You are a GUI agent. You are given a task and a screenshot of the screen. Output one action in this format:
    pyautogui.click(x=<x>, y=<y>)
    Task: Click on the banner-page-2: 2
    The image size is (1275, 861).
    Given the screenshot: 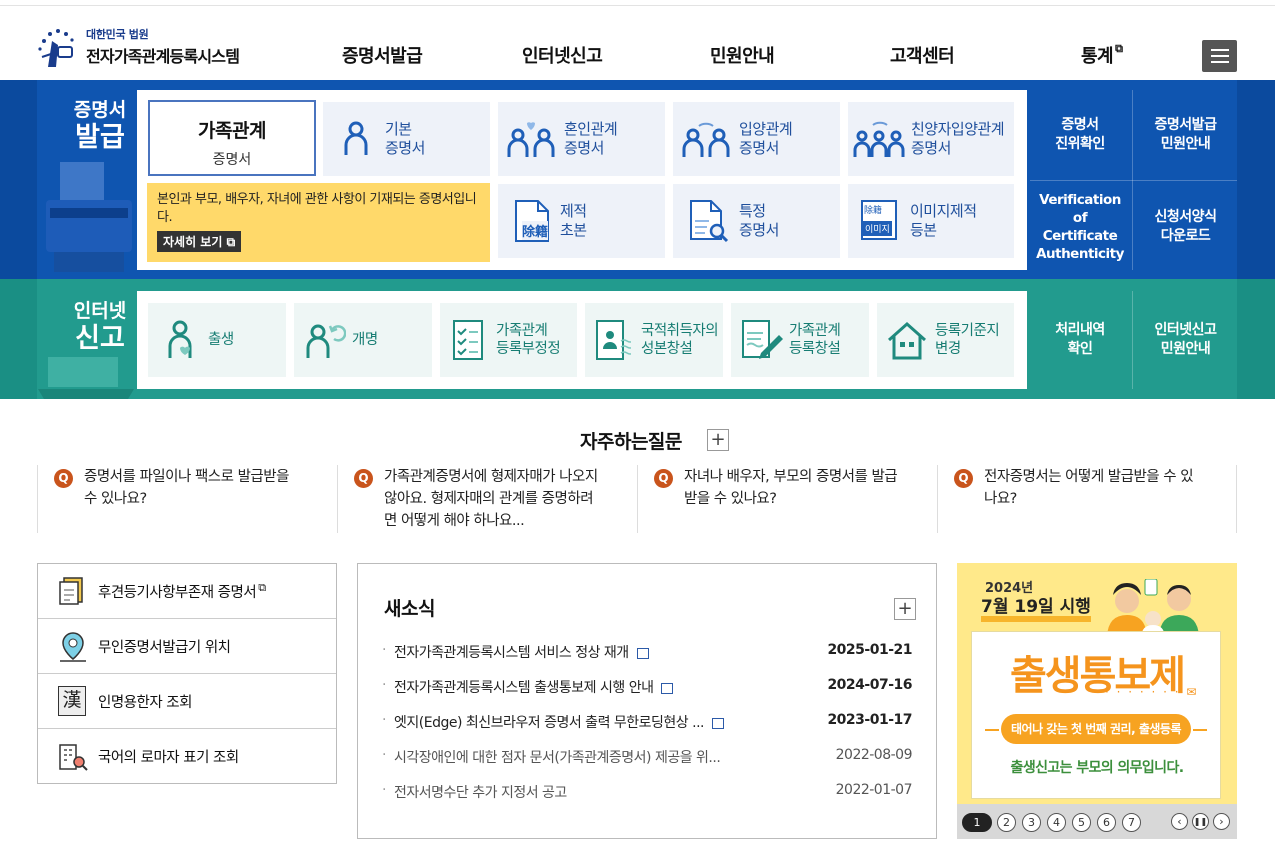 What is the action you would take?
    pyautogui.click(x=1006, y=822)
    